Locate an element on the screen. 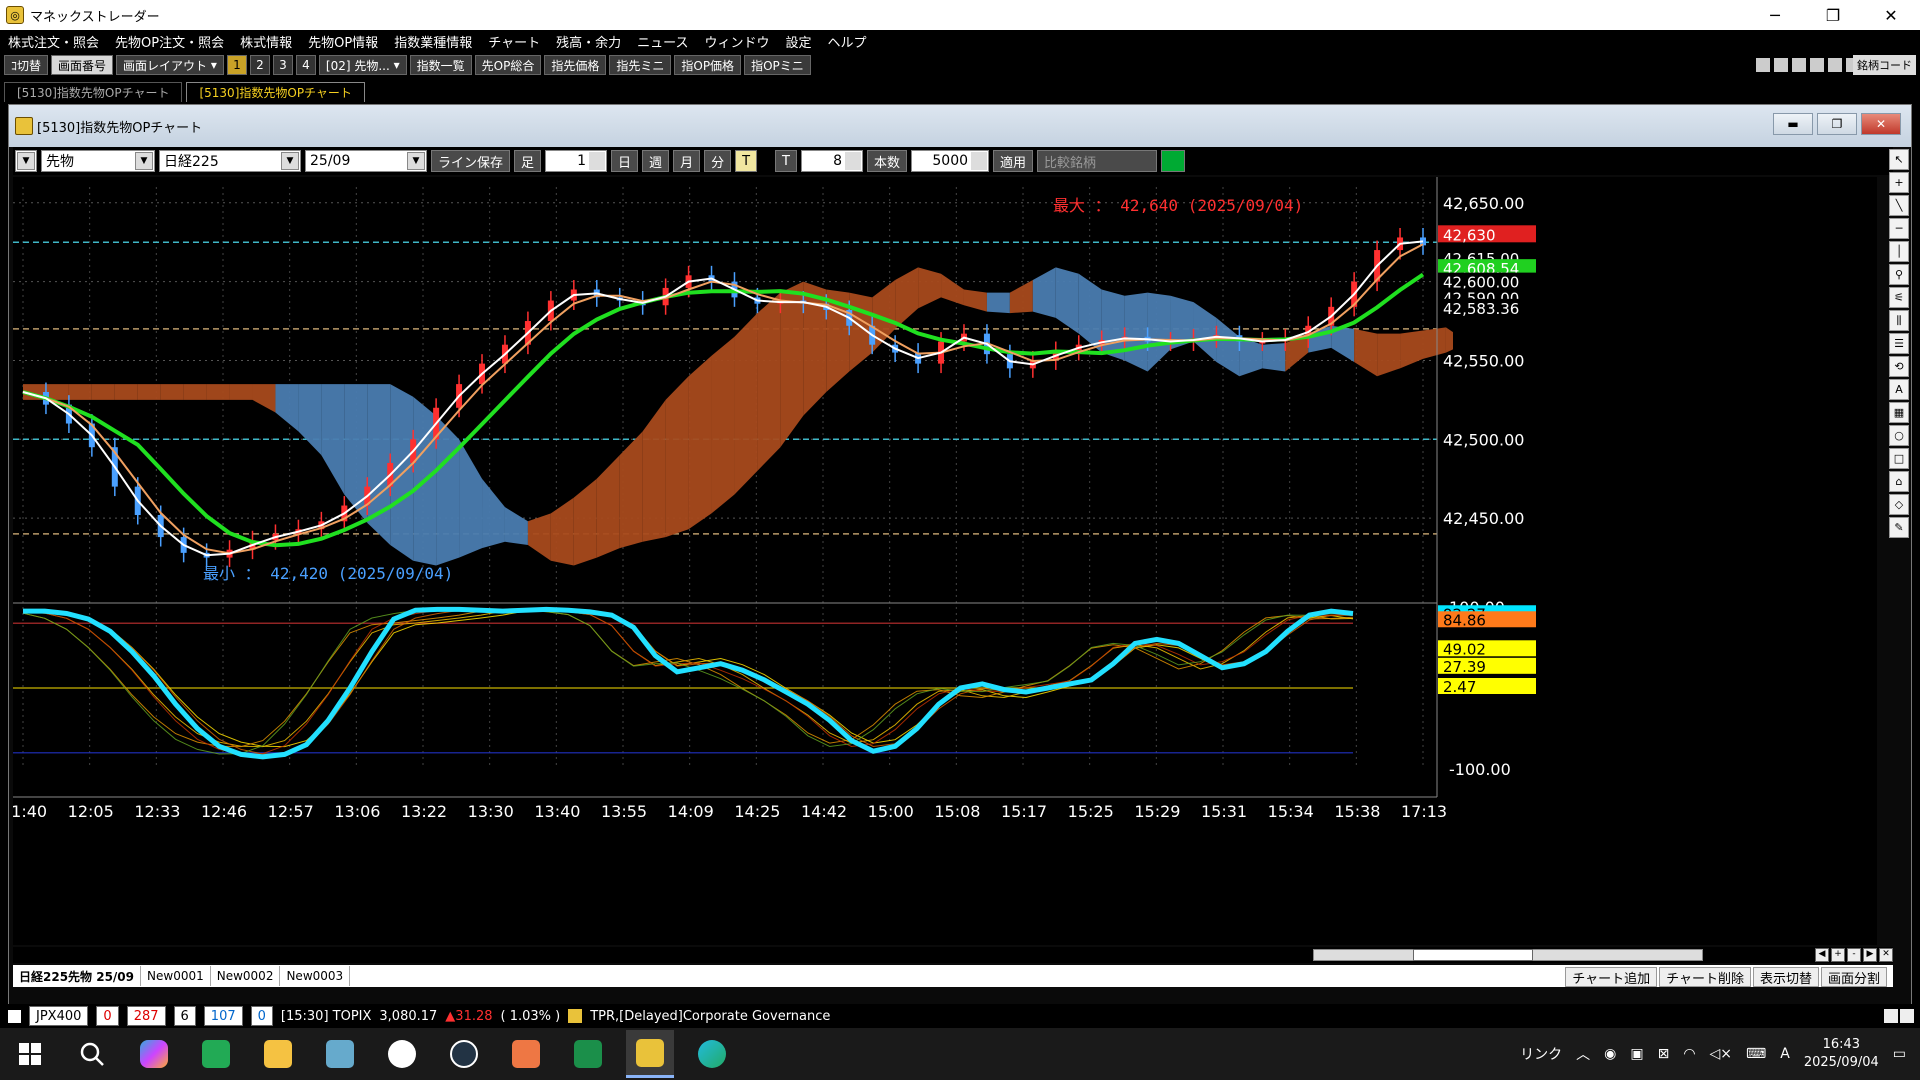  m-app-icon is located at coordinates (588, 1054).